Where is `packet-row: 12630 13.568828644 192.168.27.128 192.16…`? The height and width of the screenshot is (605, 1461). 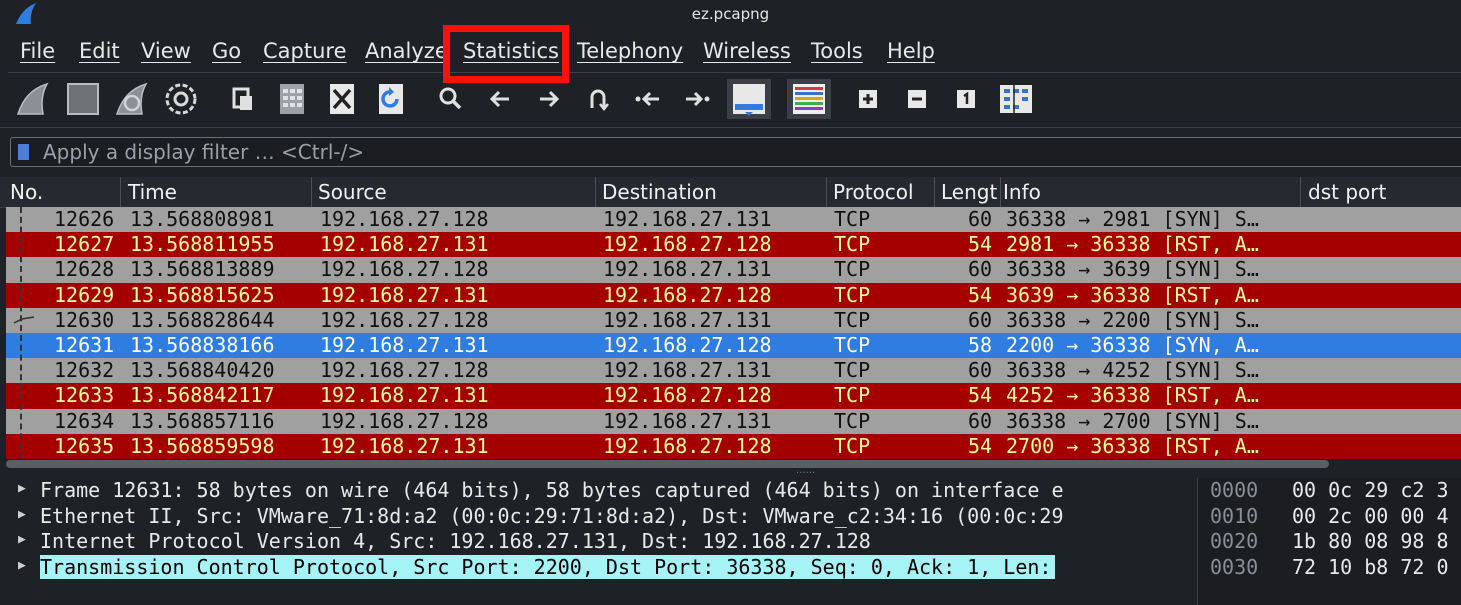 packet-row: 12630 13.568828644 192.168.27.128 192.16… is located at coordinates (733, 320).